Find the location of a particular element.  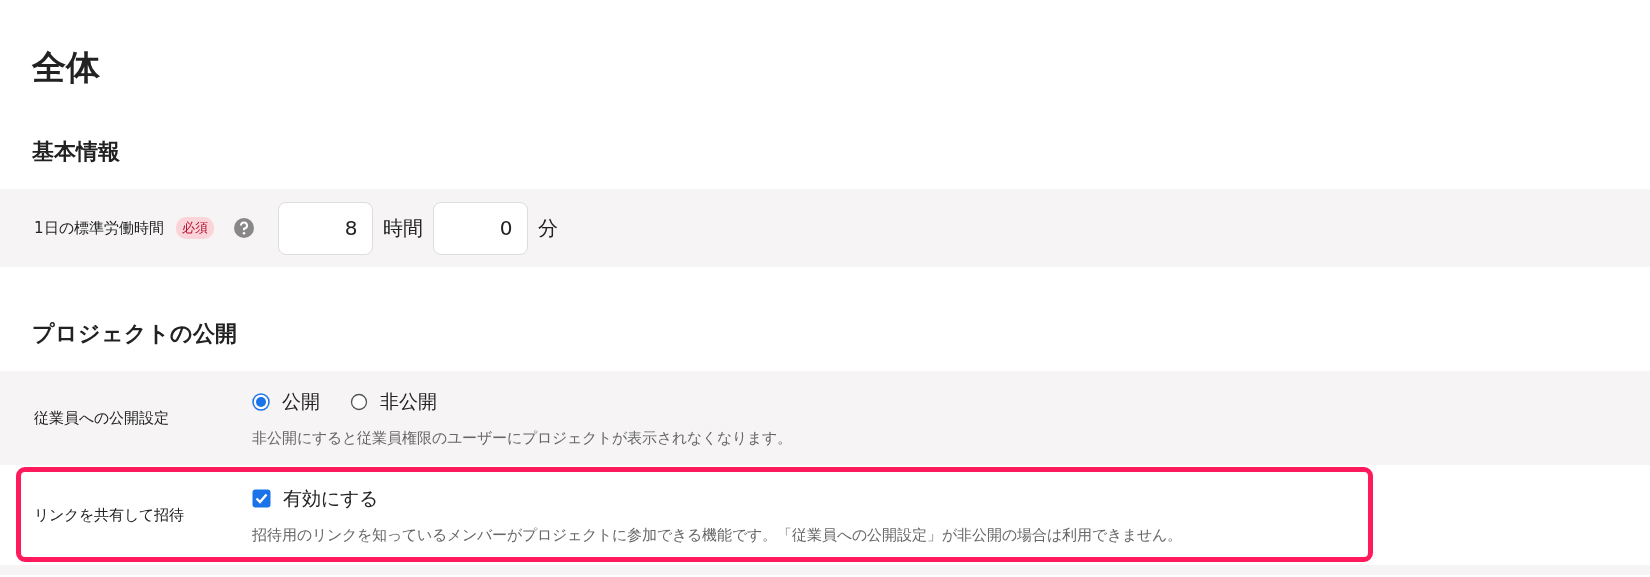

field-label: 1日の標準労働時間 is located at coordinates (98, 228).